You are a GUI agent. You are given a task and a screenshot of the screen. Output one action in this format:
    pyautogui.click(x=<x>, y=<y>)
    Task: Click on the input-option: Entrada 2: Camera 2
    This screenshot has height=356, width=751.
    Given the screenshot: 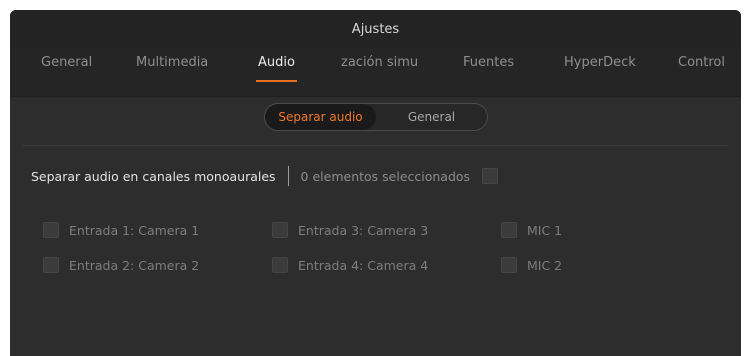 What is the action you would take?
    pyautogui.click(x=121, y=265)
    